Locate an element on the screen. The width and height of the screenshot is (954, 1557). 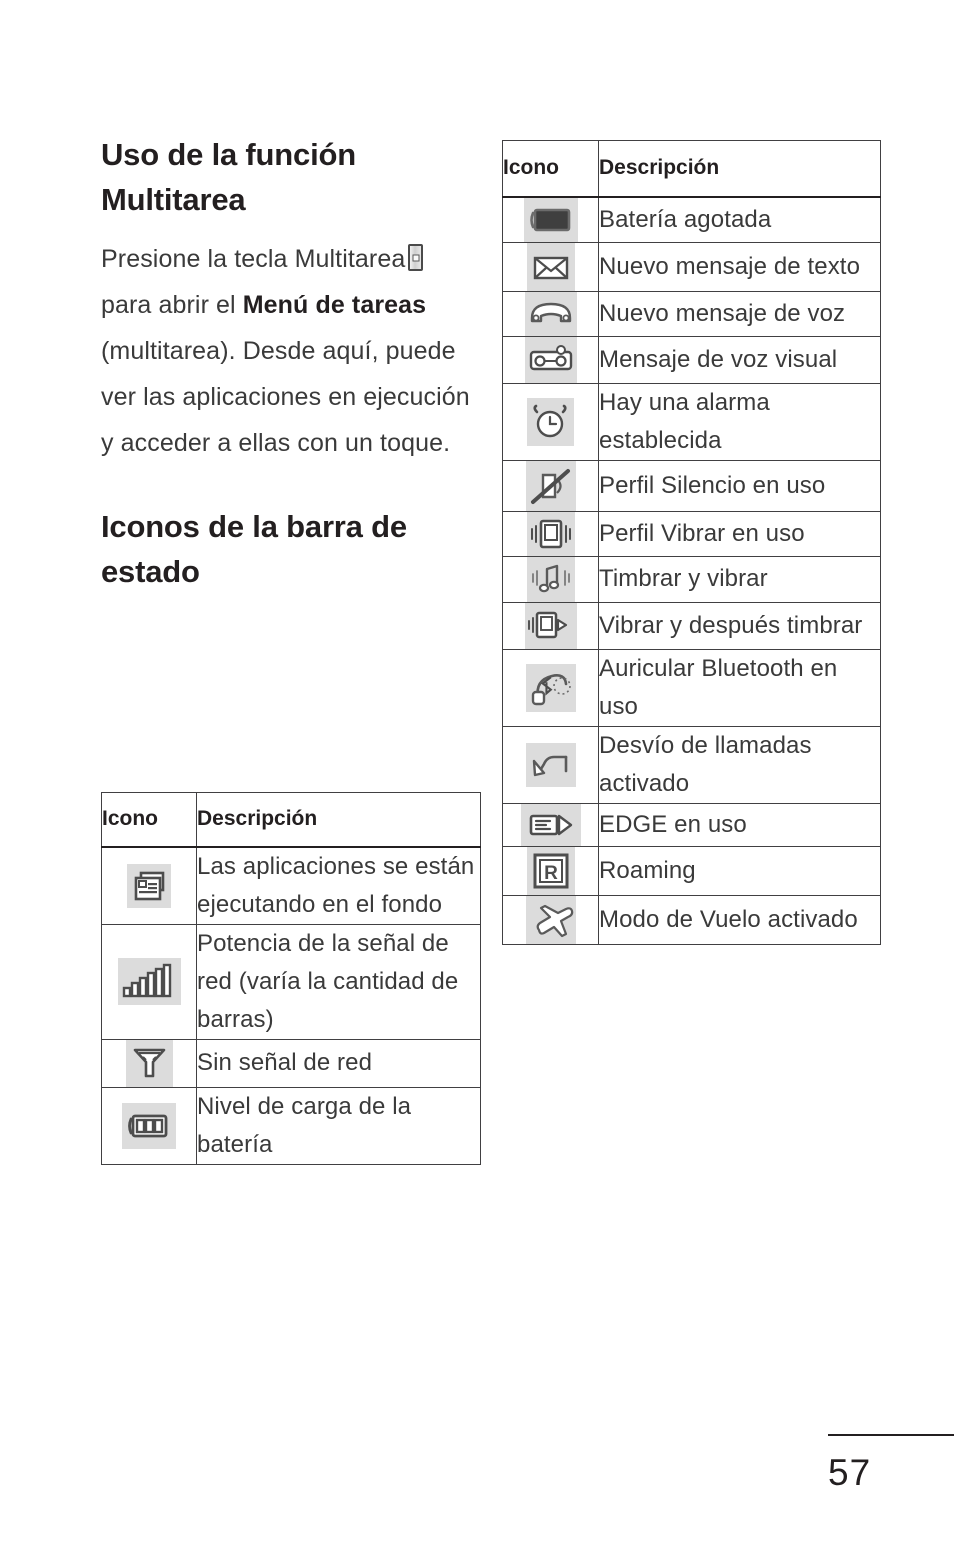
description-cell: Roaming is located at coordinates (739, 870).